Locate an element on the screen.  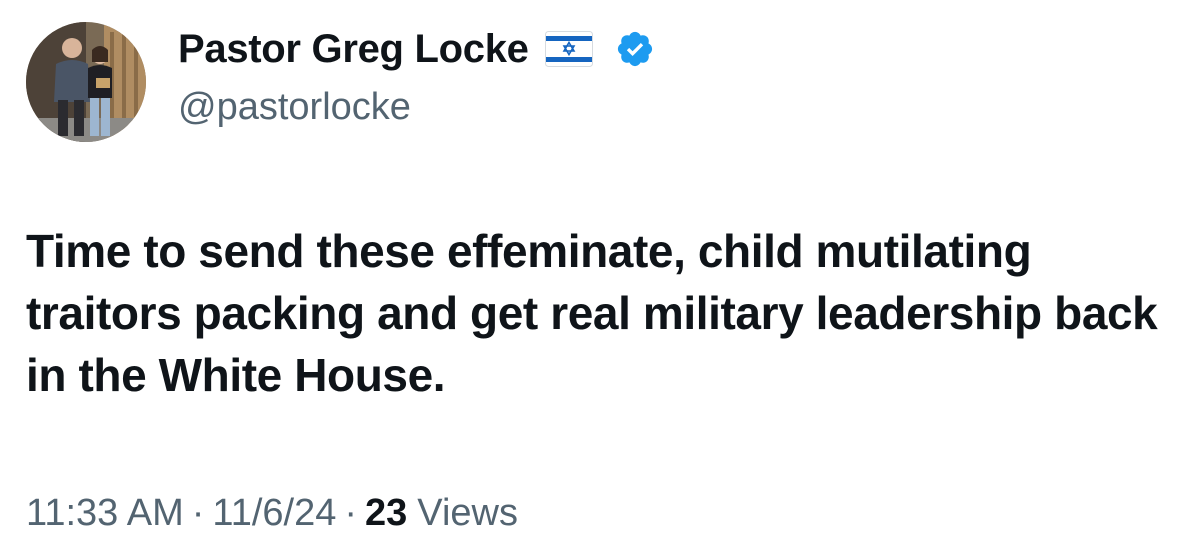
author-info: Pastor Greg Locke @pastorlocke is located at coordinates (416, 76).